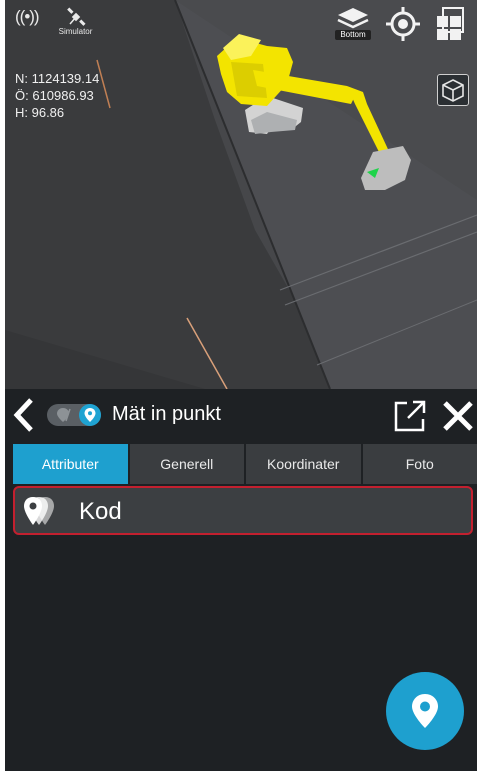 The image size is (481, 771). Describe the element at coordinates (27, 21) in the screenshot. I see `gps-signal-icon: ((•))` at that location.